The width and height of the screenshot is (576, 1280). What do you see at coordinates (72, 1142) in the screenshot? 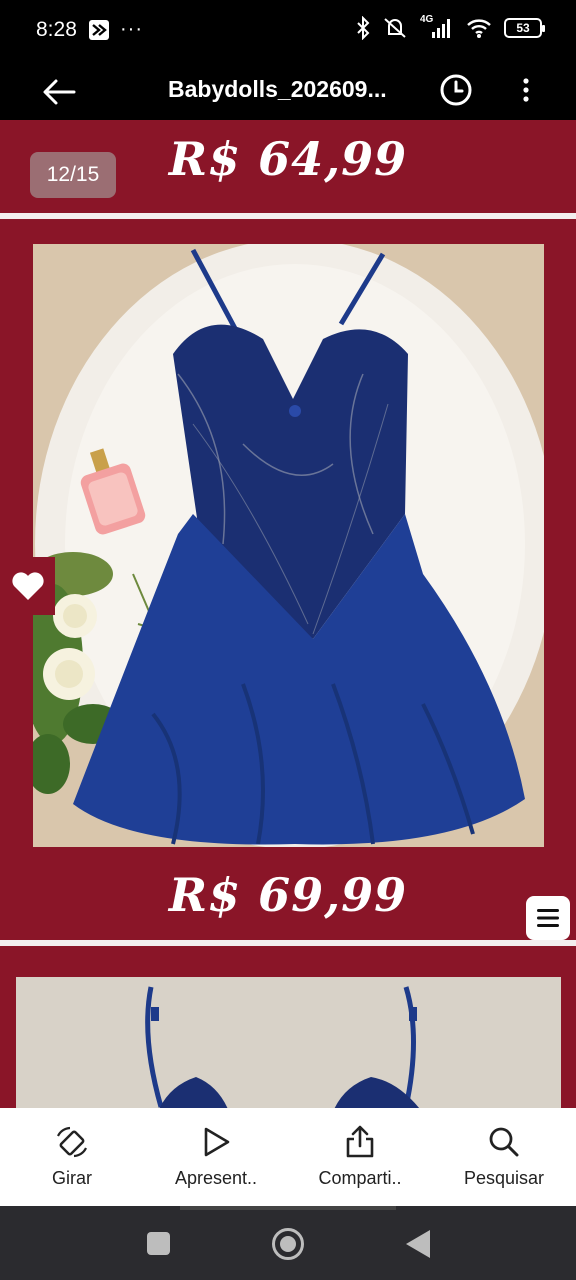
I see `rotate-icon` at bounding box center [72, 1142].